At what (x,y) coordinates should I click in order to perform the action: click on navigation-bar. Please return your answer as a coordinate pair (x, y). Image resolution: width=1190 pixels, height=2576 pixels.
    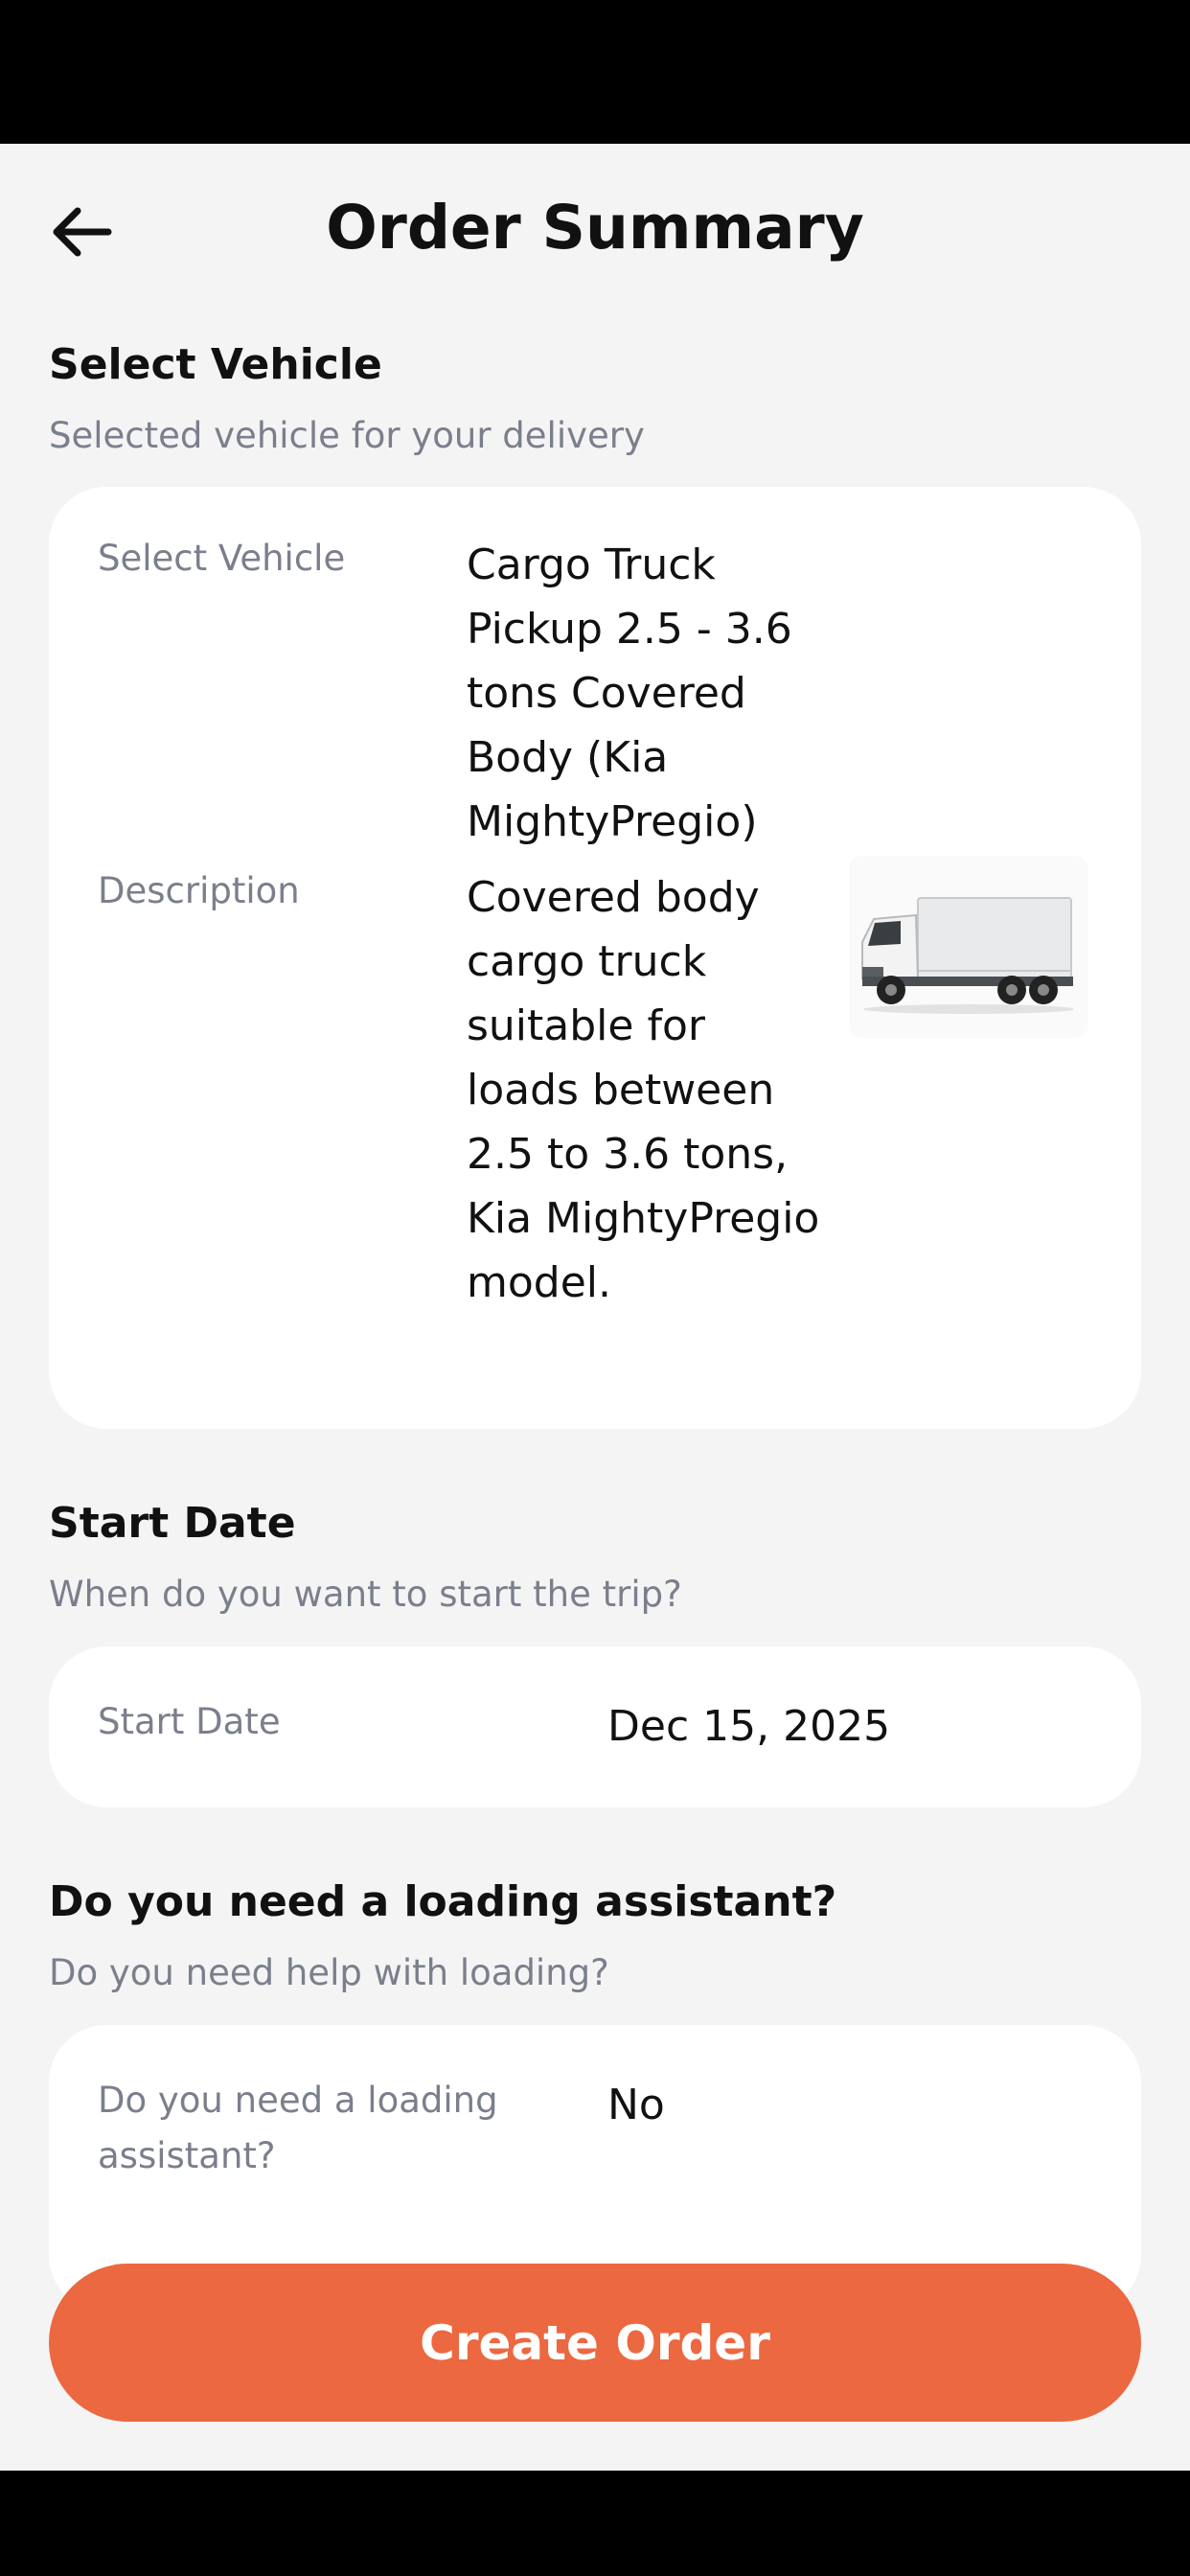
    Looking at the image, I should click on (595, 2523).